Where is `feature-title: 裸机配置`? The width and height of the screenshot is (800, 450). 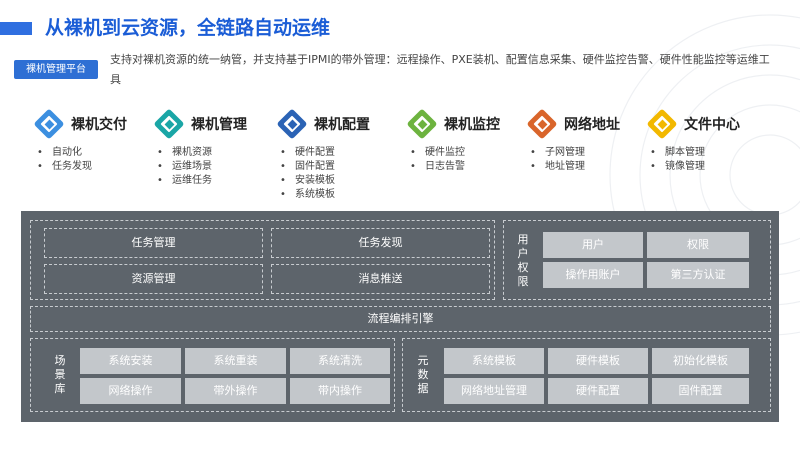 feature-title: 裸机配置 is located at coordinates (342, 125).